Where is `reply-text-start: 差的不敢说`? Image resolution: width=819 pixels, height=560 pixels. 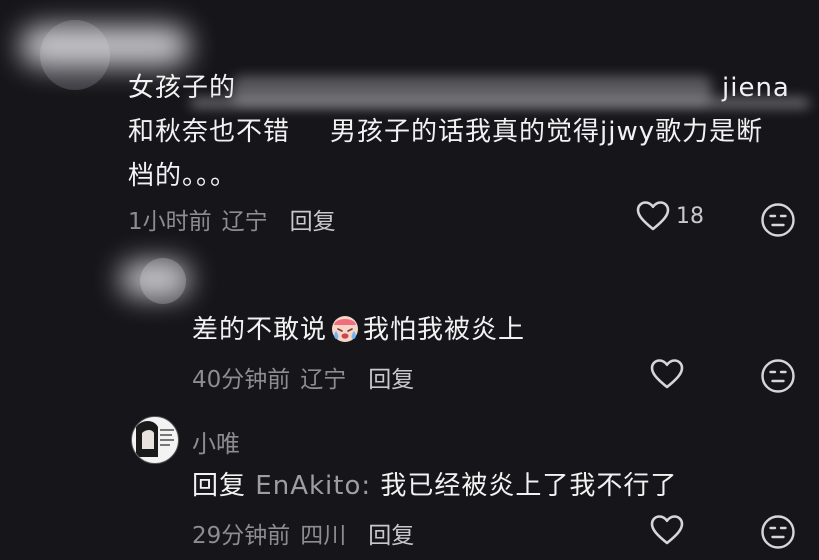 reply-text-start: 差的不敢说 is located at coordinates (260, 330).